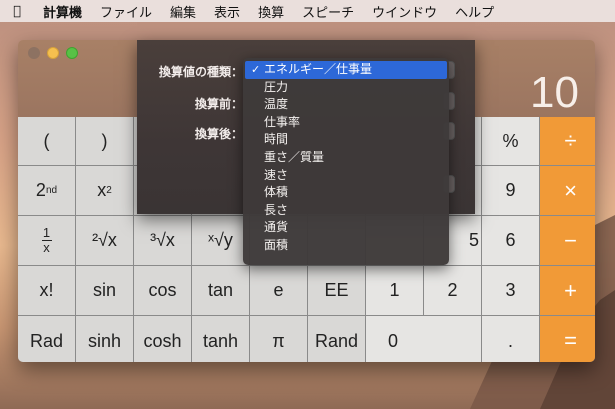 This screenshot has width=615, height=409. What do you see at coordinates (336, 290) in the screenshot?
I see `key-ee: EE` at bounding box center [336, 290].